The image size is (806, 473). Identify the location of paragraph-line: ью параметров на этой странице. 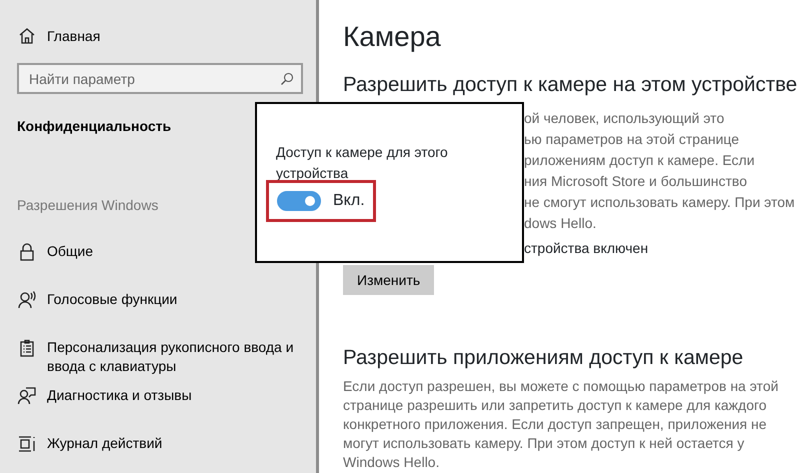
(632, 139).